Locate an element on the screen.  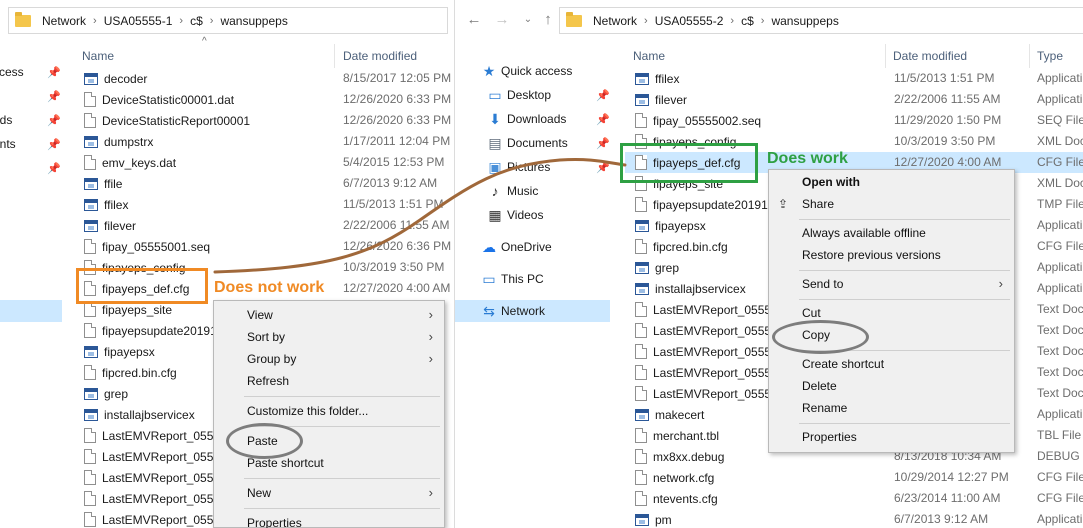
nav-item-pictures: ▣ Pictures 📌 is located at coordinates (532, 167).